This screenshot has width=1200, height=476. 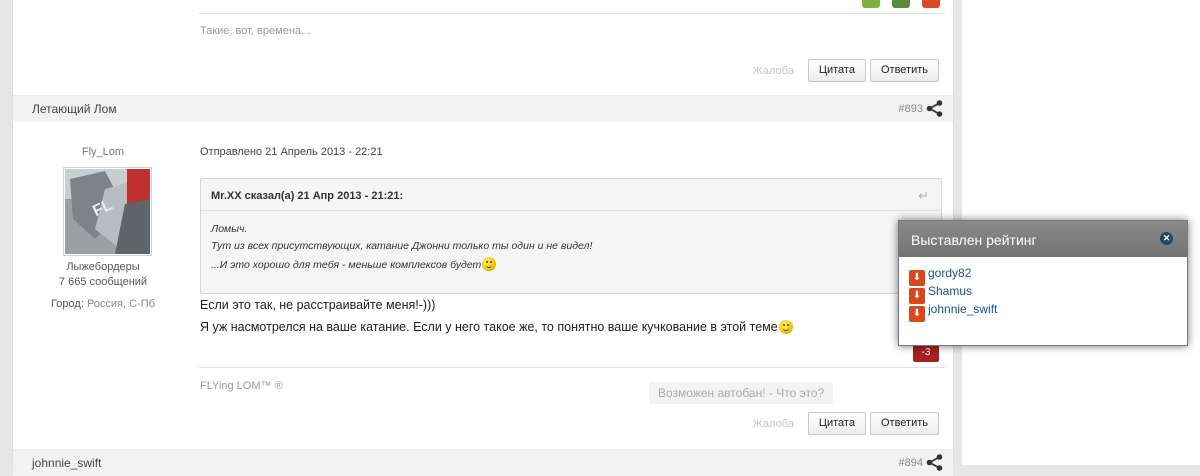 What do you see at coordinates (229, 229) in the screenshot?
I see `quote-line: Ломыч.` at bounding box center [229, 229].